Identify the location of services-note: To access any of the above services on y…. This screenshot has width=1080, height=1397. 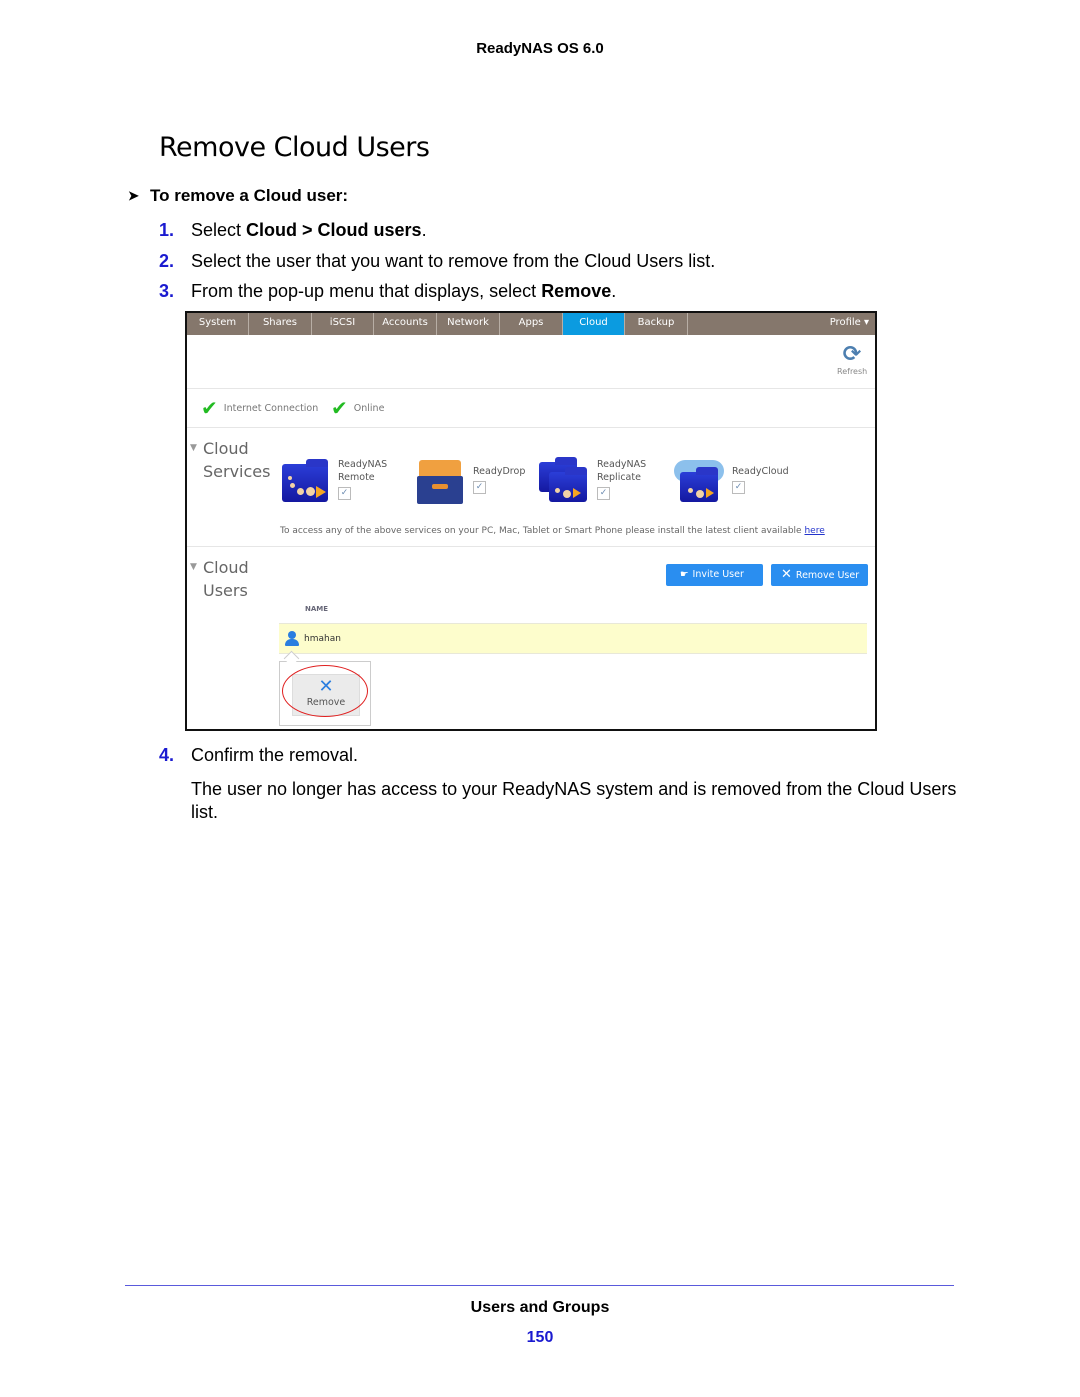
(552, 531).